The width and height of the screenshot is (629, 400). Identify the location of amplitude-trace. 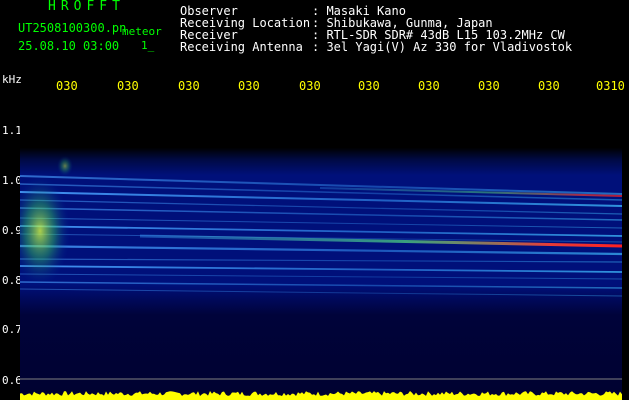
(321, 395).